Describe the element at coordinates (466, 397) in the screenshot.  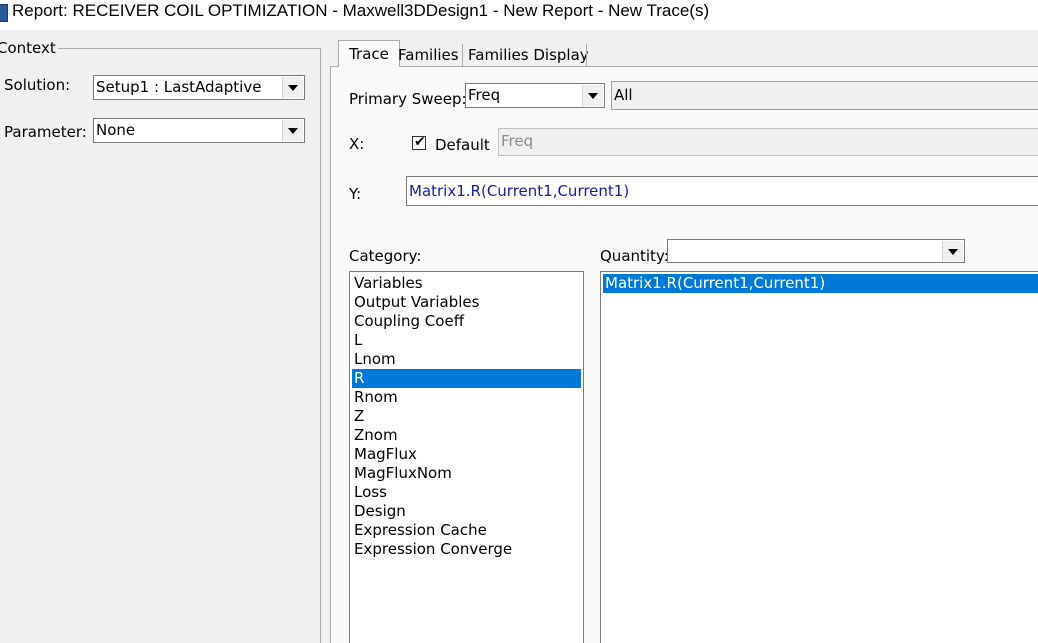
I see `list-item: Rnom` at that location.